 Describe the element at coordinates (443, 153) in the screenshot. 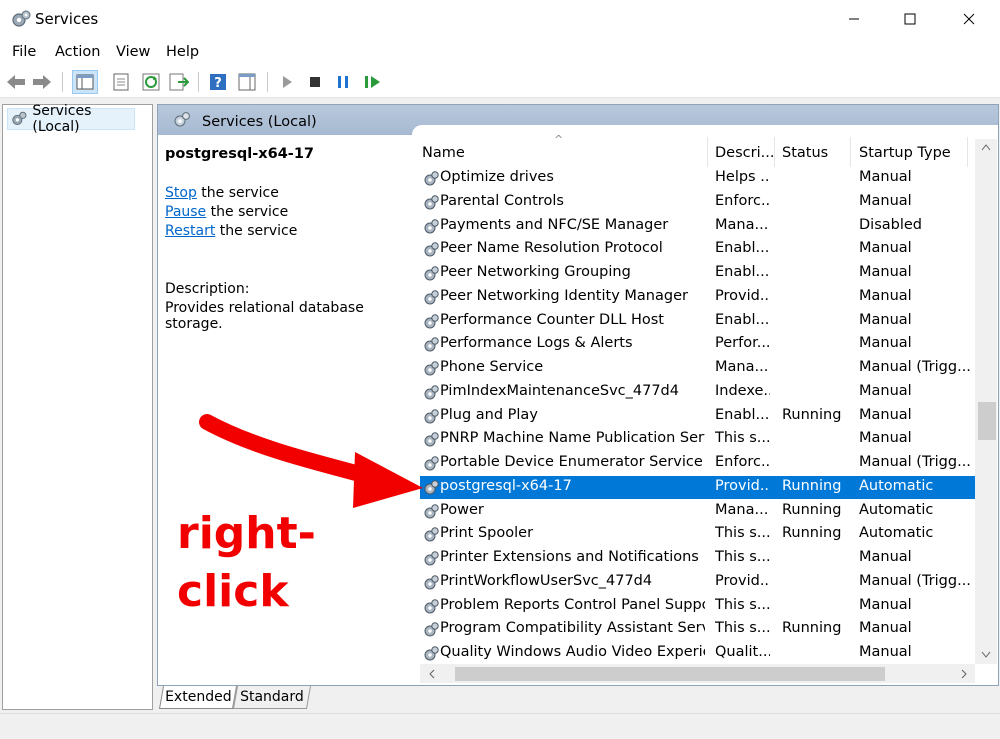

I see `column-name: Name` at that location.